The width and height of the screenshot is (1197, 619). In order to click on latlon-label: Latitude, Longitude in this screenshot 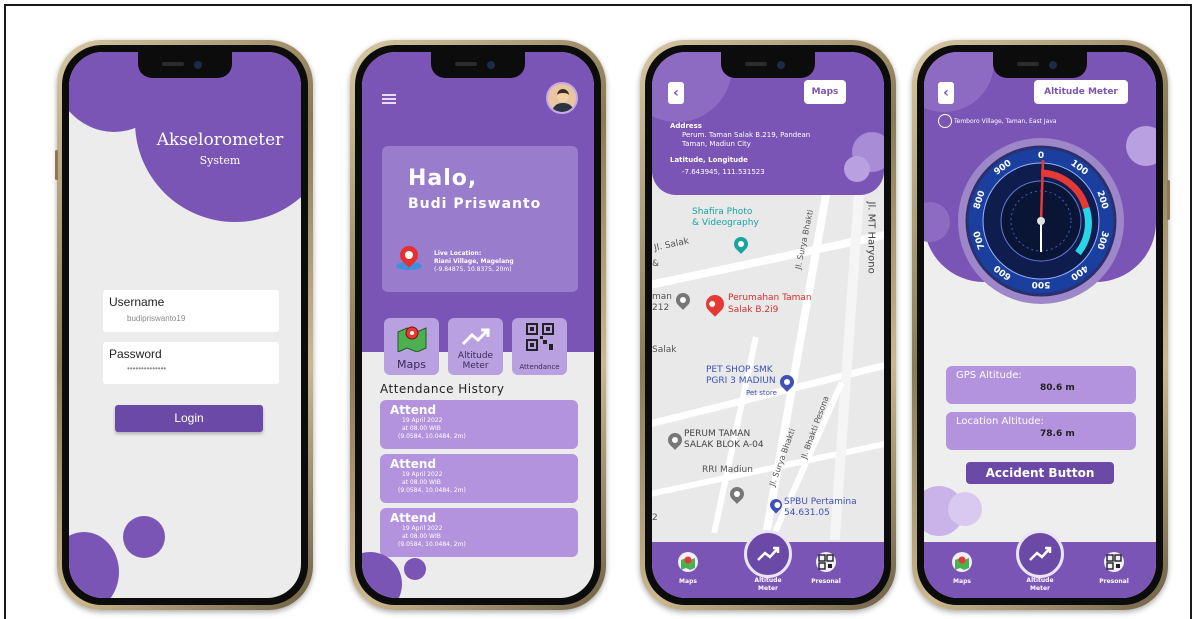, I will do `click(709, 160)`.